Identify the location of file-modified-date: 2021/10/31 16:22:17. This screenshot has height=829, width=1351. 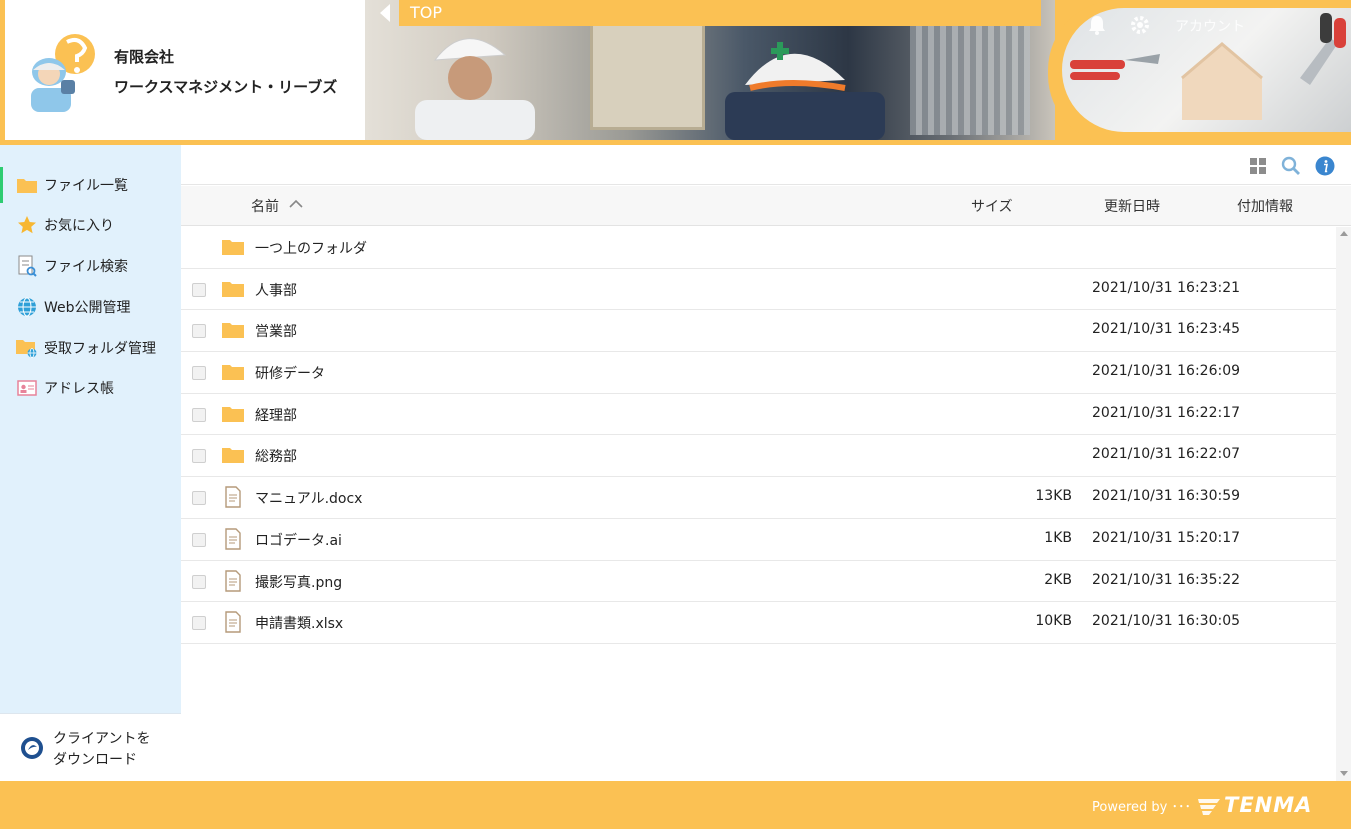
(1166, 412).